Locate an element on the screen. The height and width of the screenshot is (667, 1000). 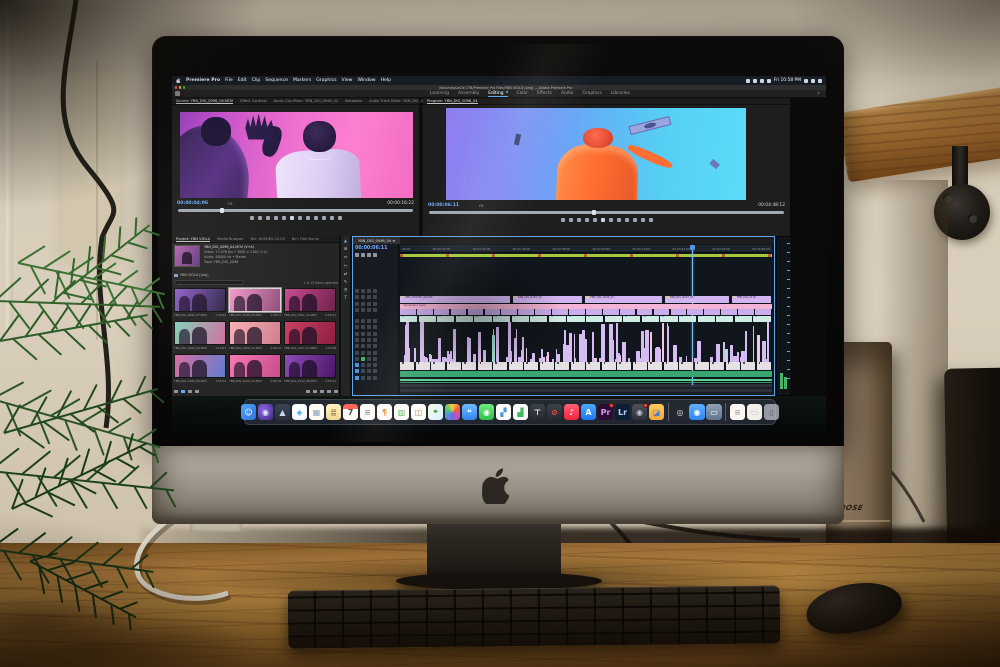
timeline-clip: YBN_MASTER_GRADE is located at coordinates (455, 299).